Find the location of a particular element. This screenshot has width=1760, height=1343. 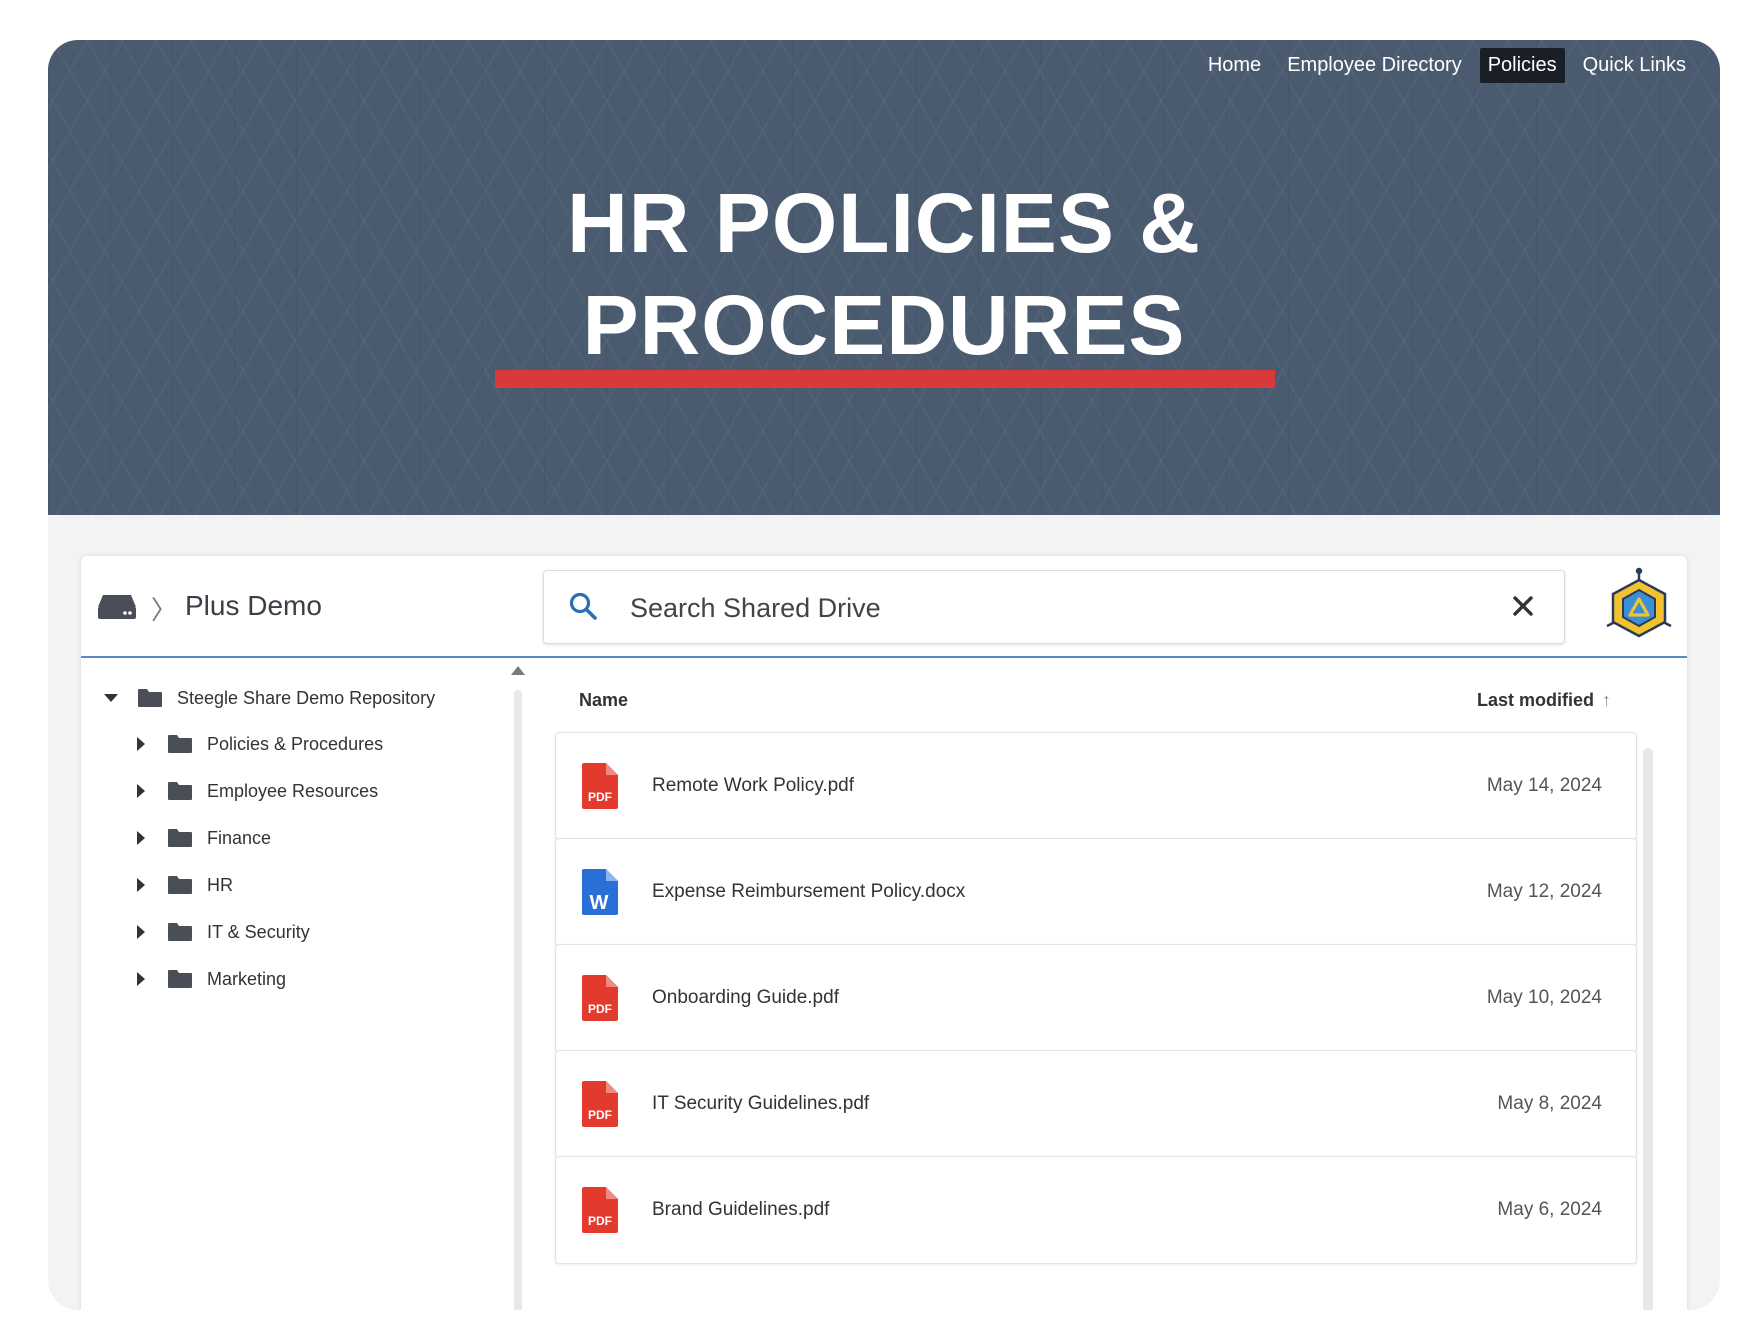

scrollbar-track is located at coordinates (518, 1000).